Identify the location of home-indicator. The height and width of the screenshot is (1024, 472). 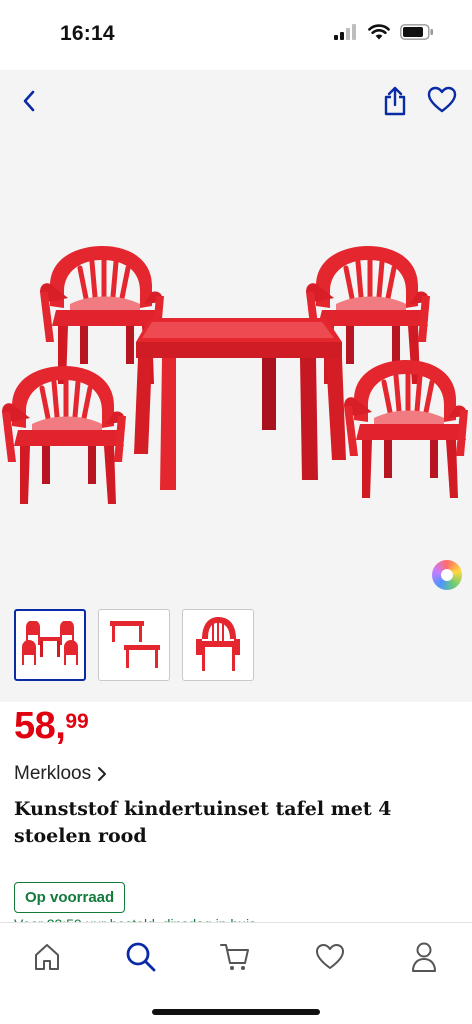
(236, 1012).